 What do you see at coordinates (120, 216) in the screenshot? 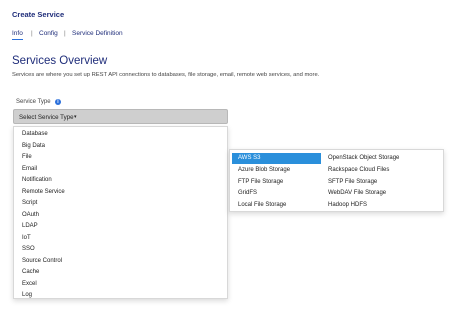
I see `menu-item-oauth: OAuth` at bounding box center [120, 216].